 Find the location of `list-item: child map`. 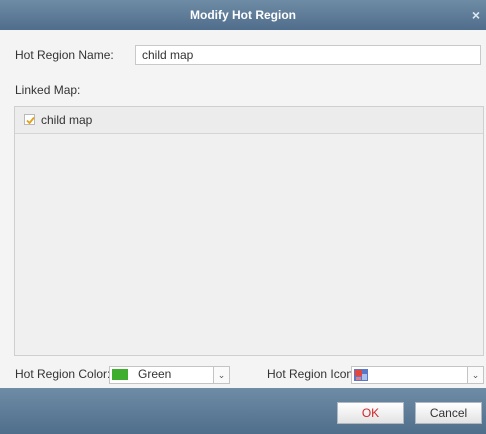

list-item: child map is located at coordinates (249, 120).